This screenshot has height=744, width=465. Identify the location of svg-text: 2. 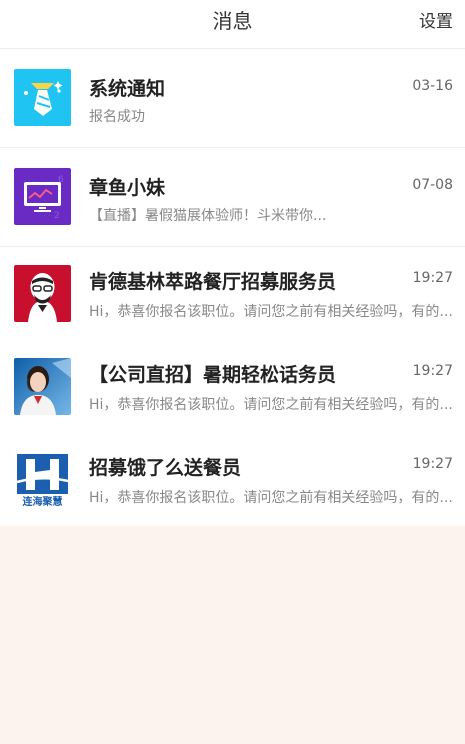
(57, 216).